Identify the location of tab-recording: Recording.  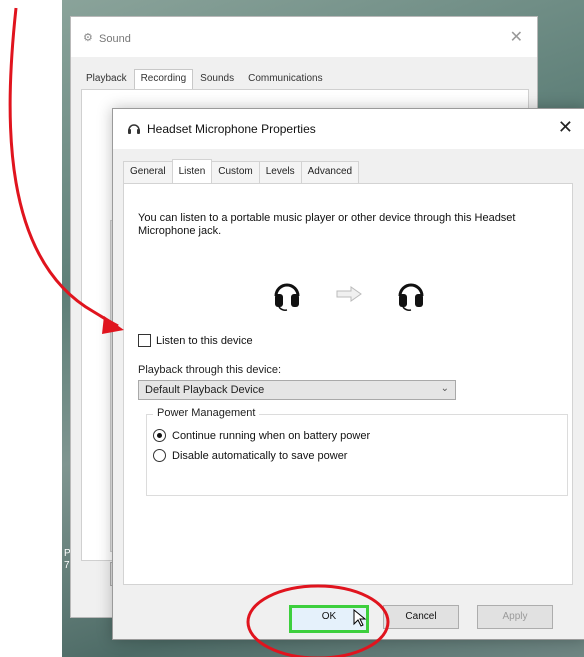
(163, 79).